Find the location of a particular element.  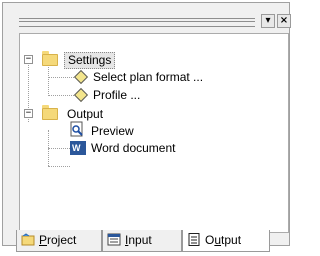

project-icon is located at coordinates (28, 239).